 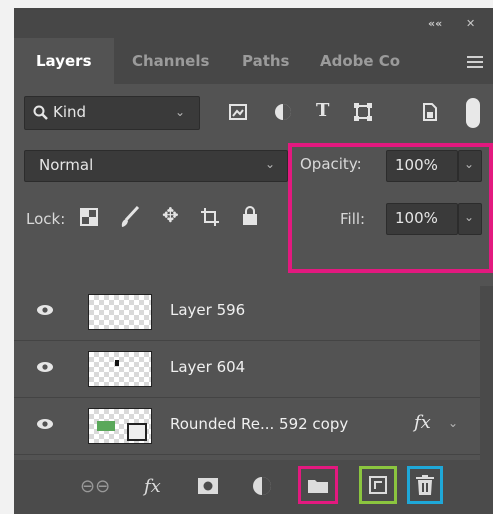 I want to click on search-icon, so click(x=40, y=112).